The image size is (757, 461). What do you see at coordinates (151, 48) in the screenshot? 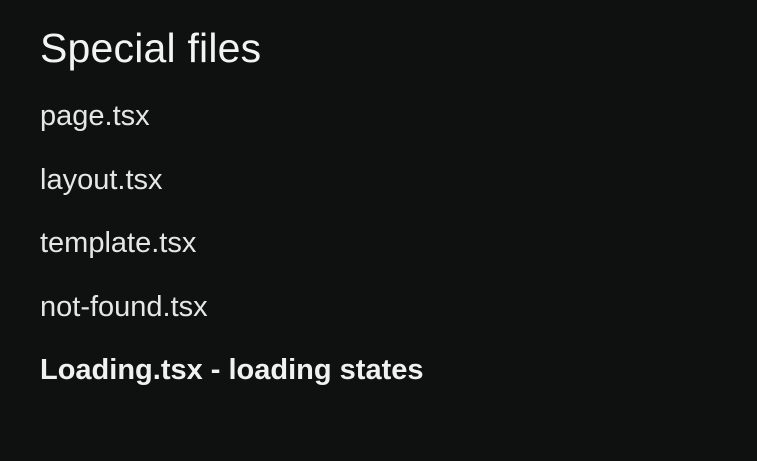
I see `page-title: Special files` at bounding box center [151, 48].